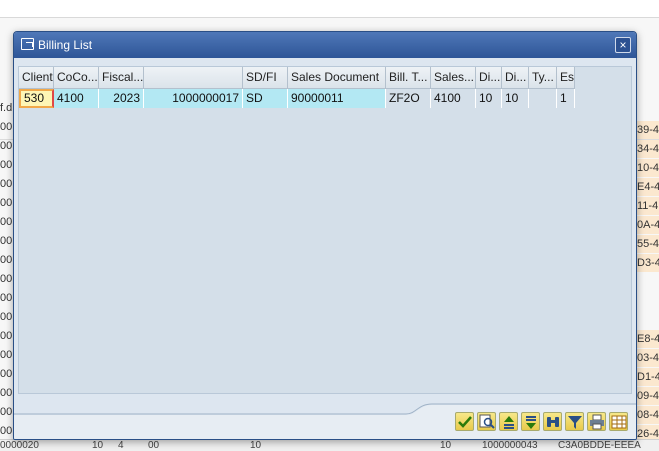 The image size is (659, 451). I want to click on background-right-cell: D3-4, so click(647, 263).